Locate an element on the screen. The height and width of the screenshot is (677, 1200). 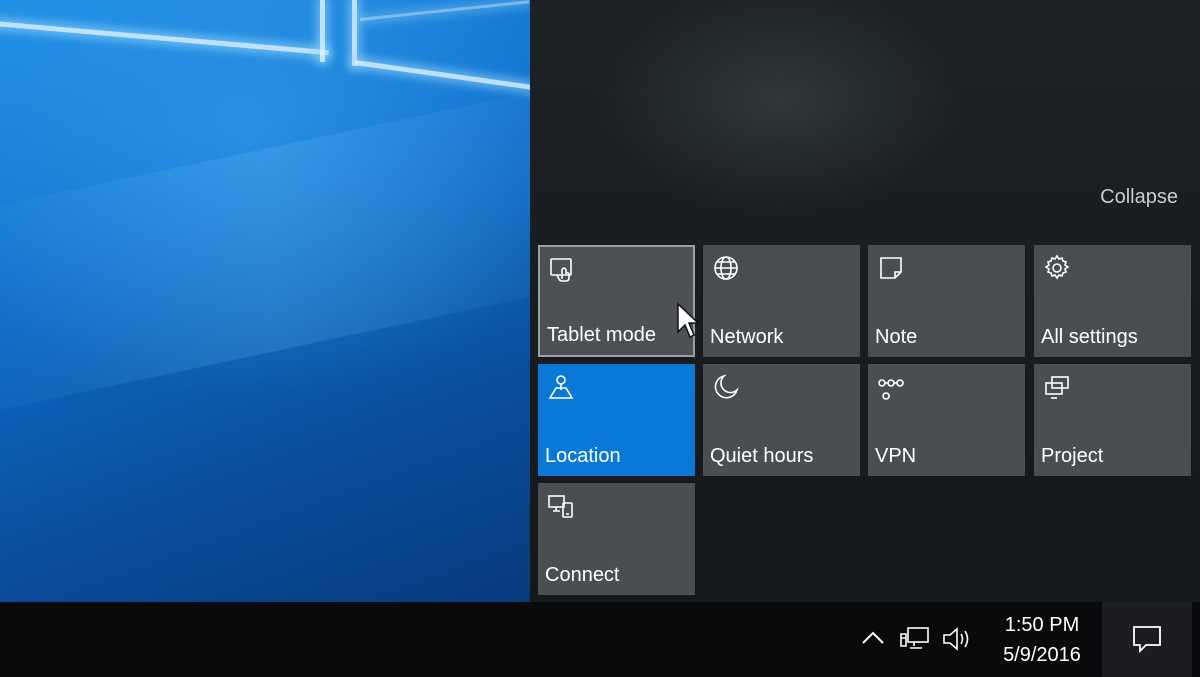
clock-time: 1:50 PM is located at coordinates (1042, 625).